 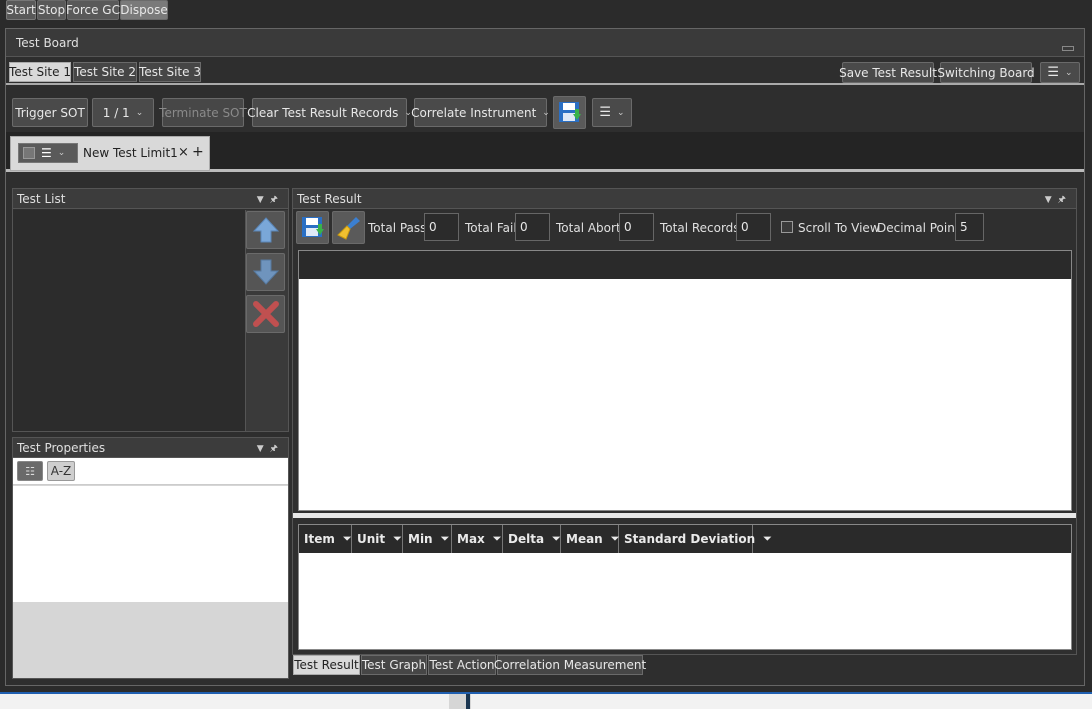 What do you see at coordinates (584, 539) in the screenshot?
I see `column-mean-label: Mean` at bounding box center [584, 539].